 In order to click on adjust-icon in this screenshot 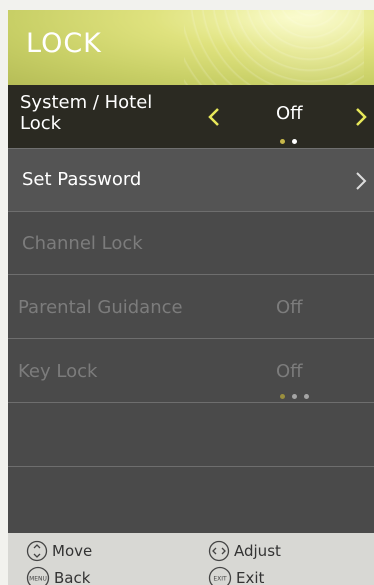, I will do `click(219, 551)`.